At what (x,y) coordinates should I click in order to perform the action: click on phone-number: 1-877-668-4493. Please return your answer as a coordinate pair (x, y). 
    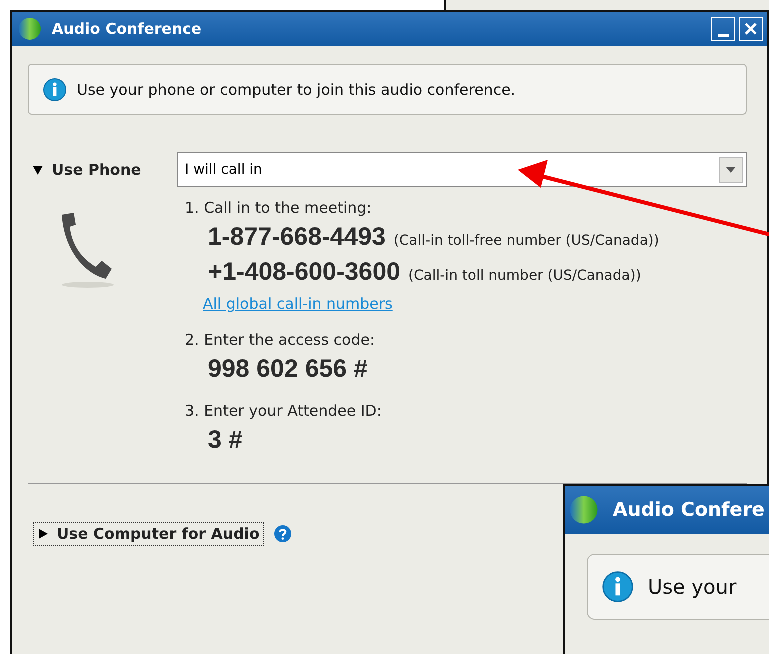
    Looking at the image, I should click on (297, 237).